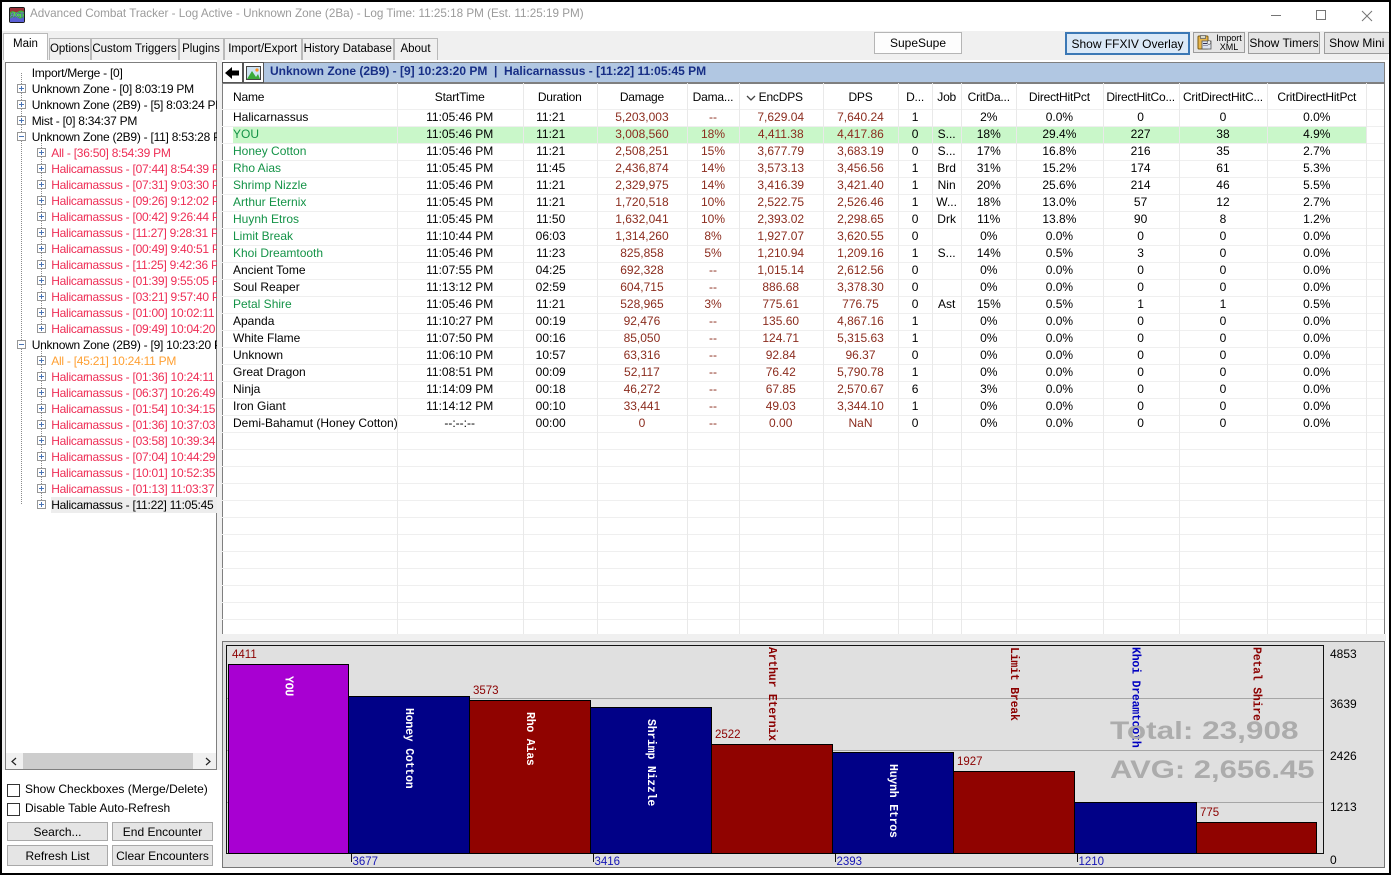 This screenshot has width=1391, height=875. What do you see at coordinates (17, 16) in the screenshot?
I see `svg-text: ACT` at bounding box center [17, 16].